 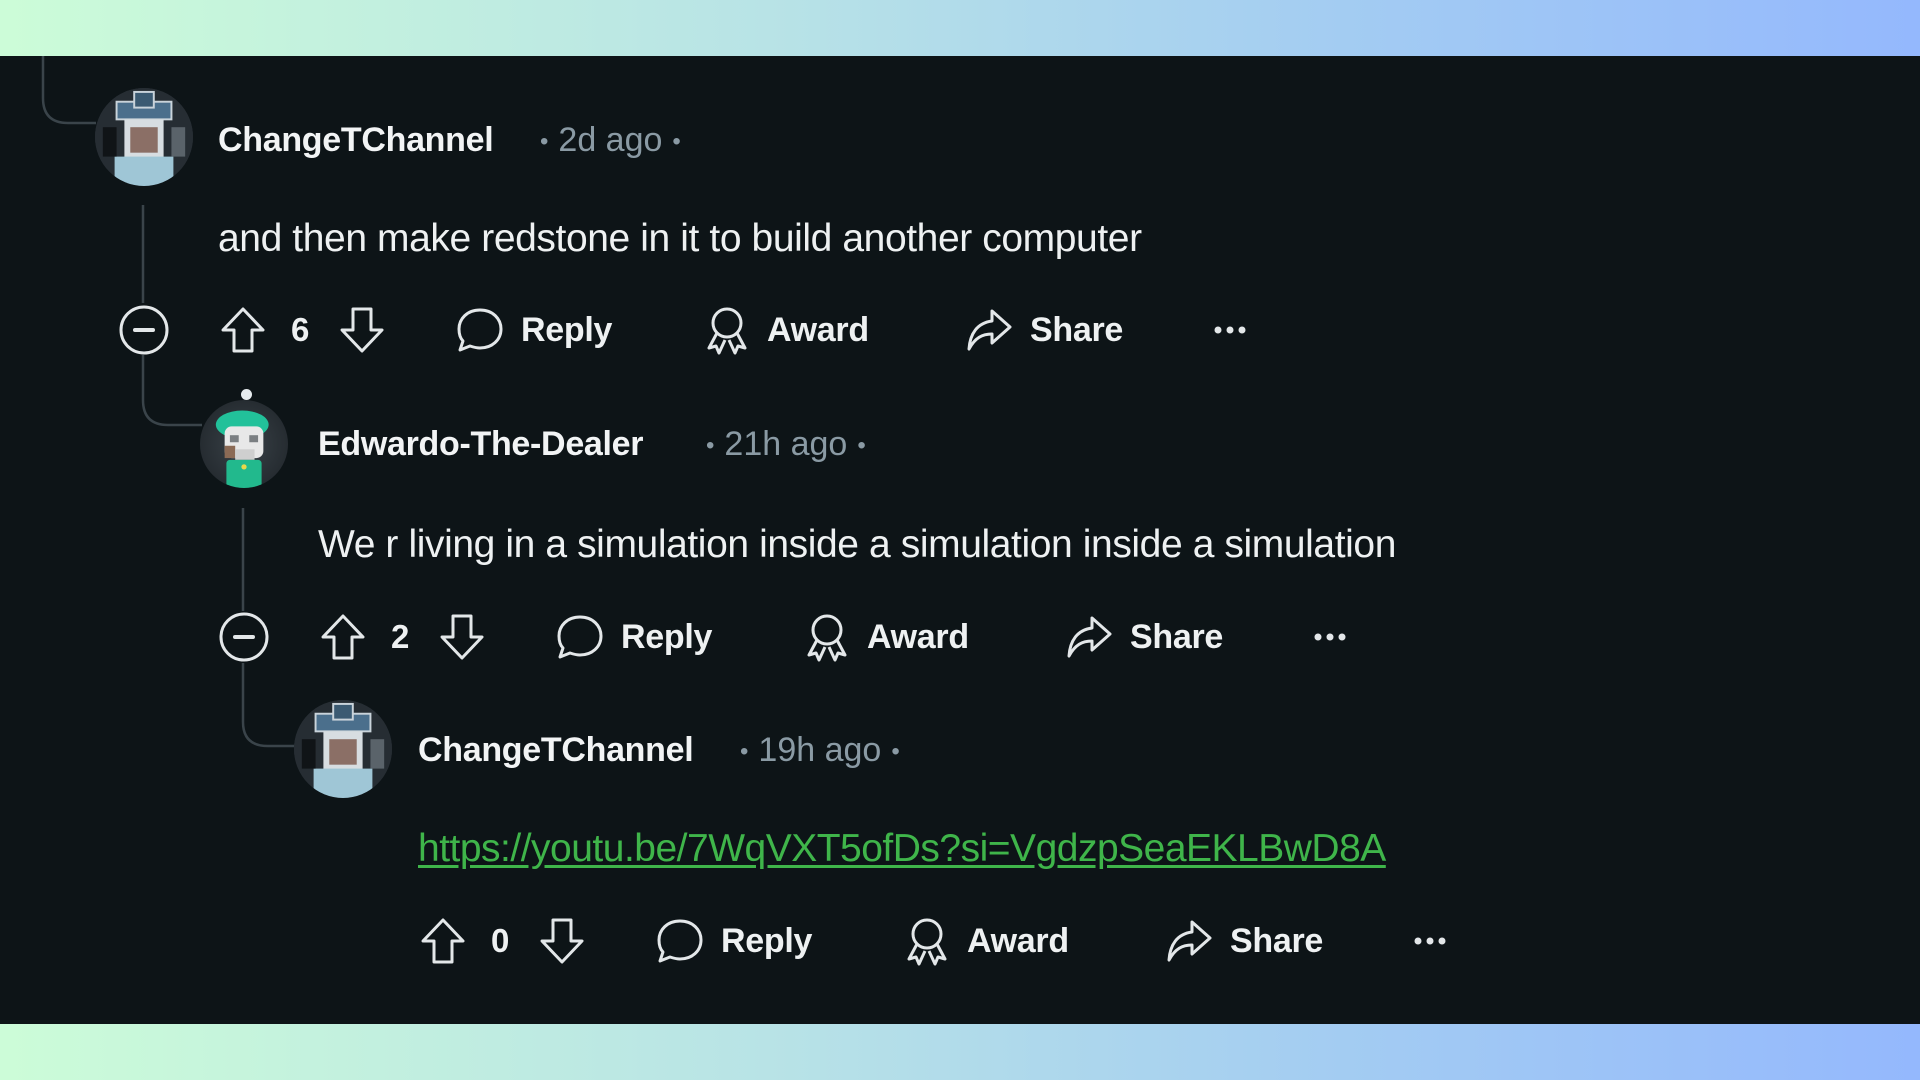 What do you see at coordinates (750, 637) in the screenshot?
I see `comment-actions: 2 Reply Award Share` at bounding box center [750, 637].